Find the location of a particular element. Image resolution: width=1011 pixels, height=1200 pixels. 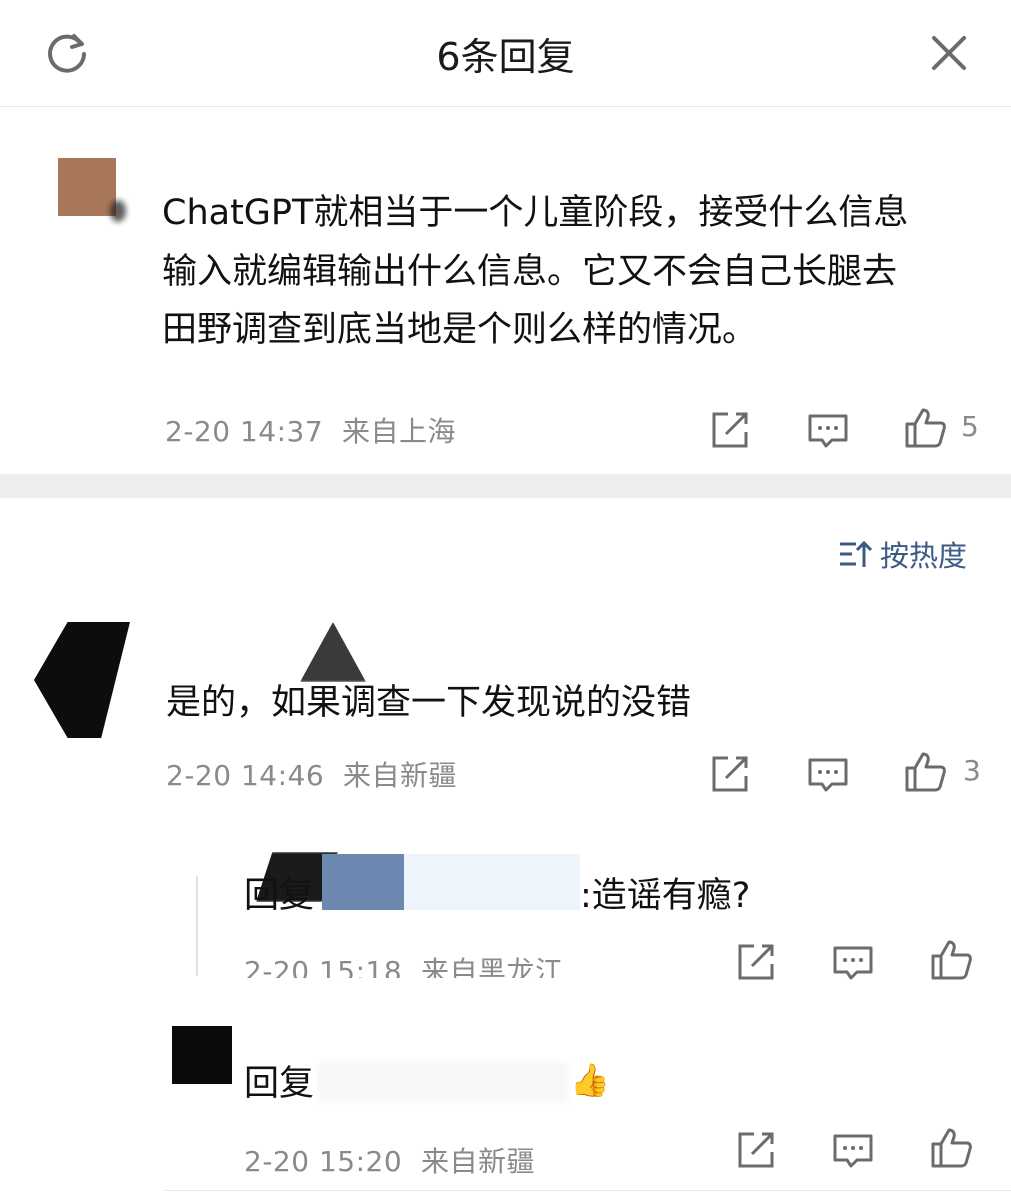

reply-meta: 2-20 15:20 来自新疆 is located at coordinates (389, 1161).